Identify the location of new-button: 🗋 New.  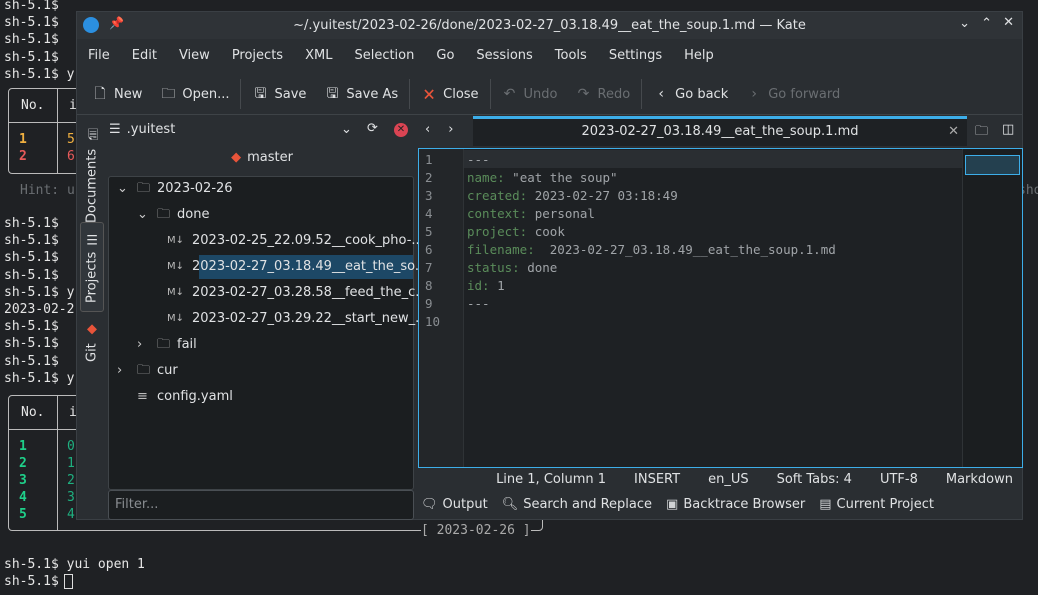
(117, 94).